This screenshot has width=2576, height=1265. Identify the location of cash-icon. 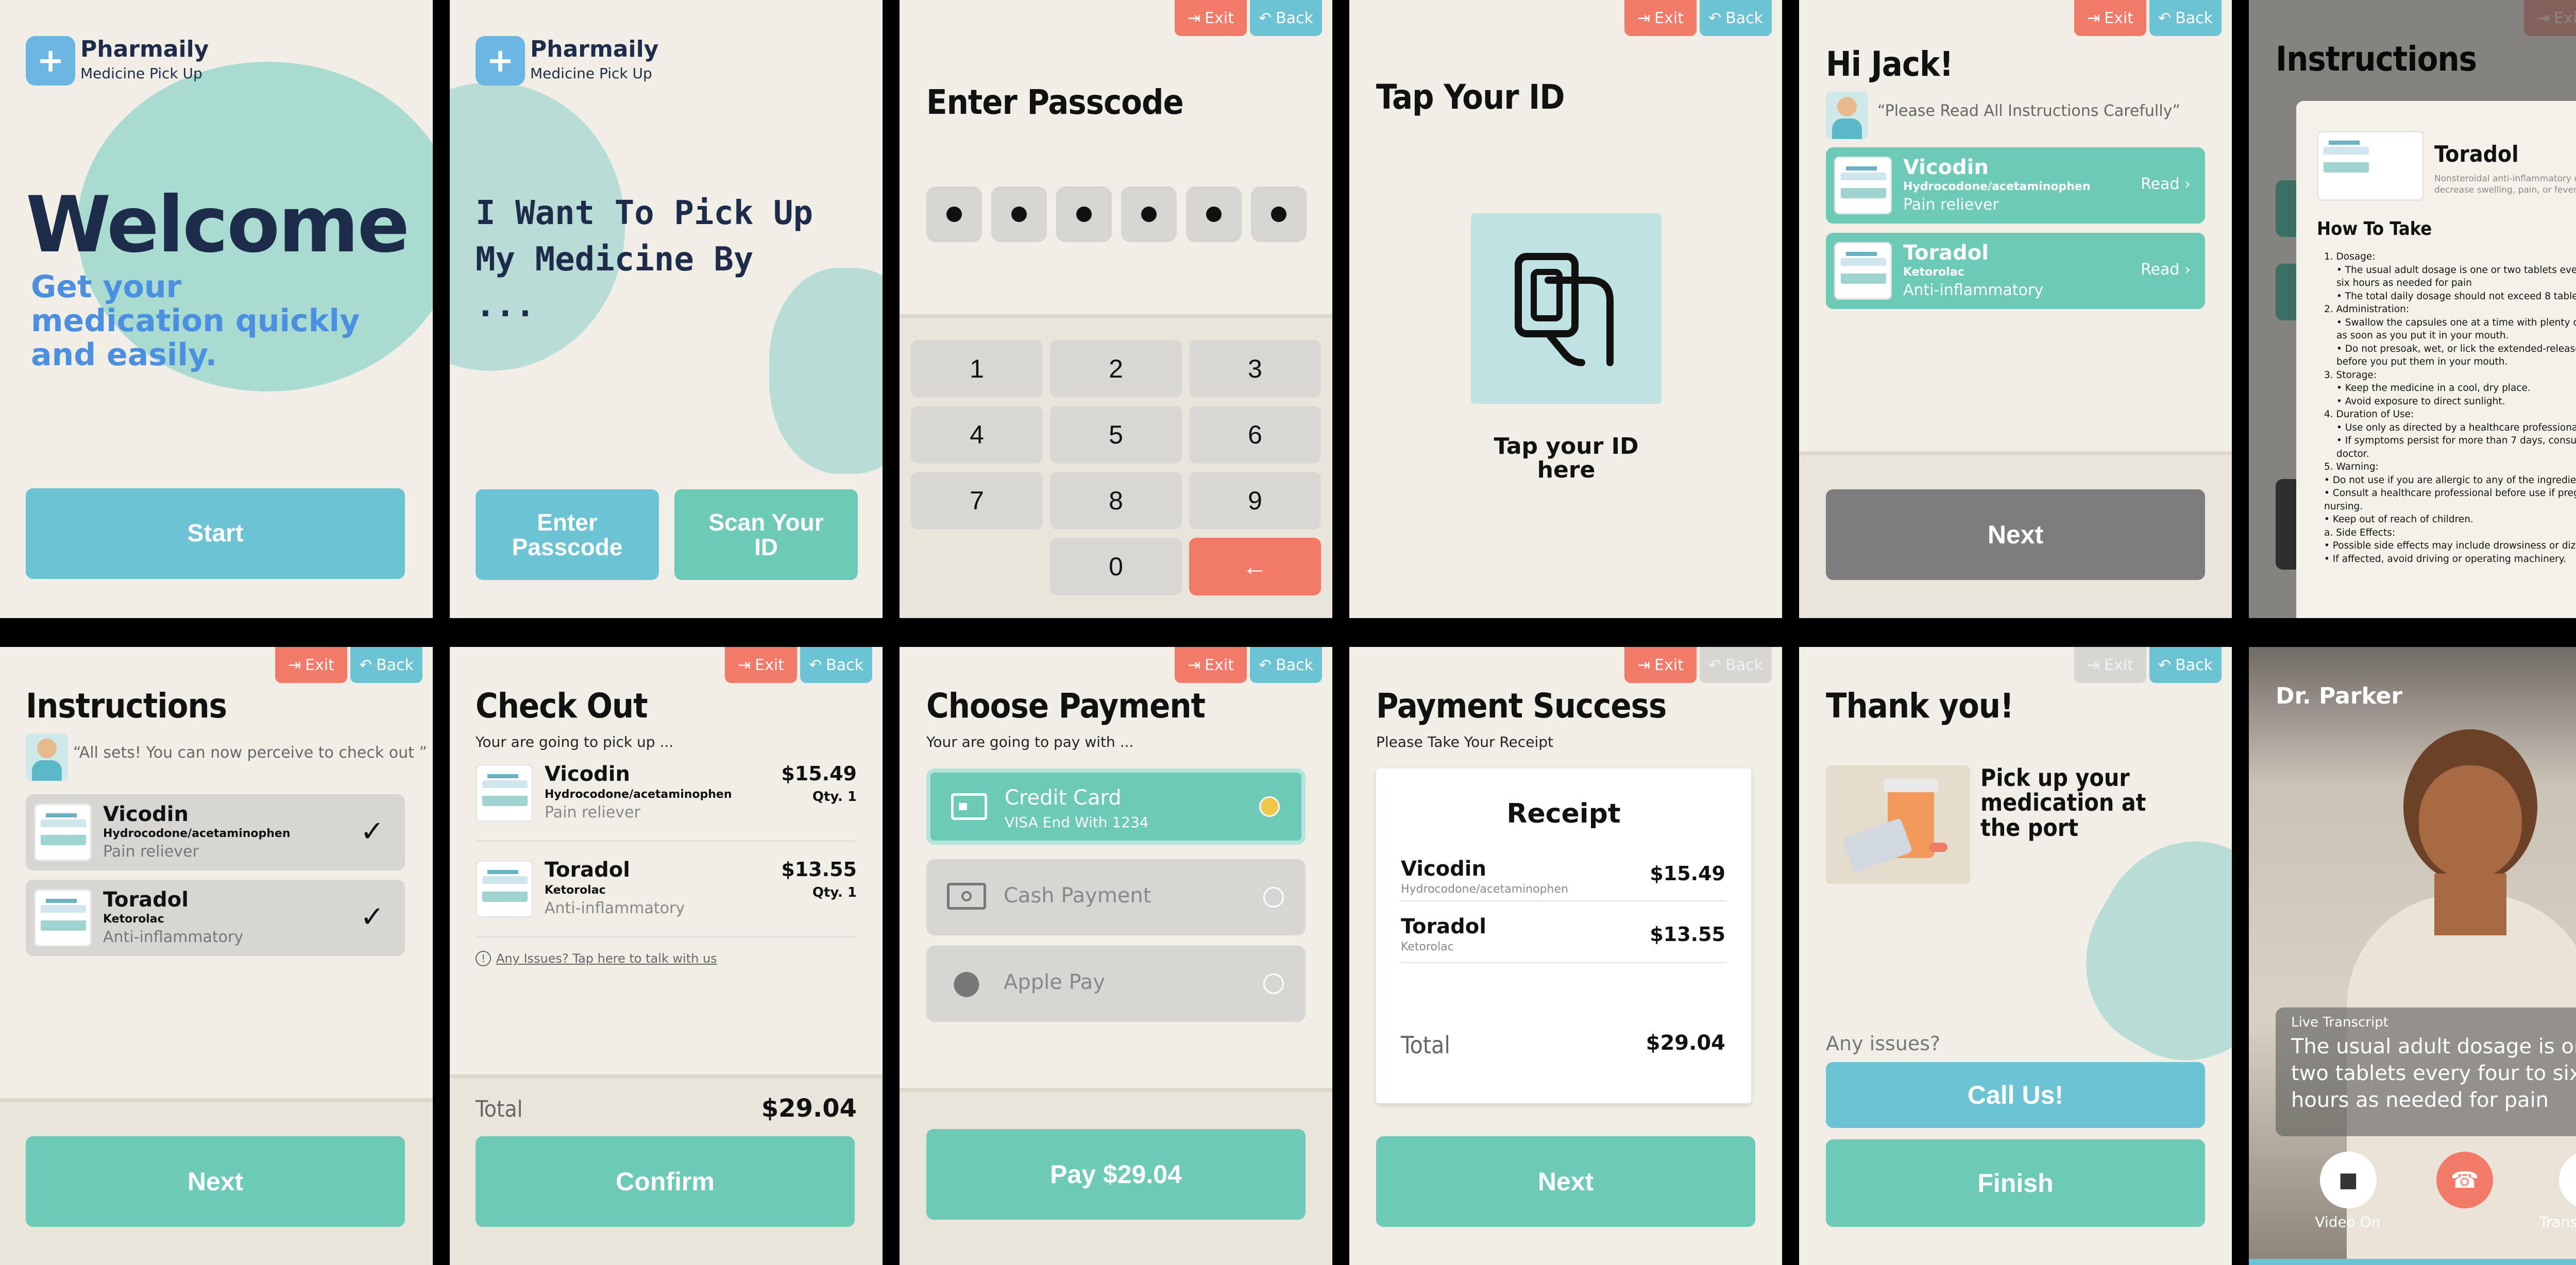
(966, 896).